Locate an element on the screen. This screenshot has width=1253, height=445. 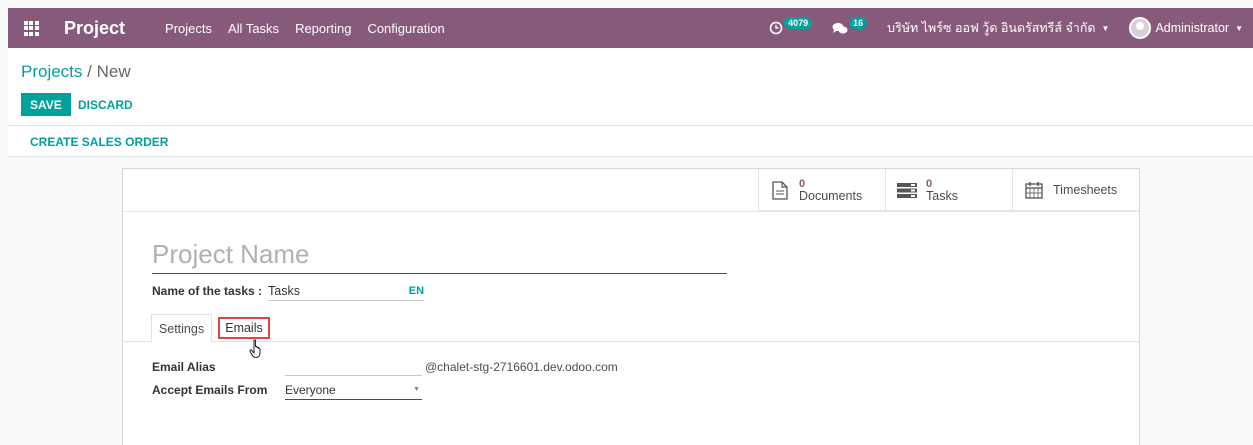
tasks-stat: 0 Tasks is located at coordinates (942, 190).